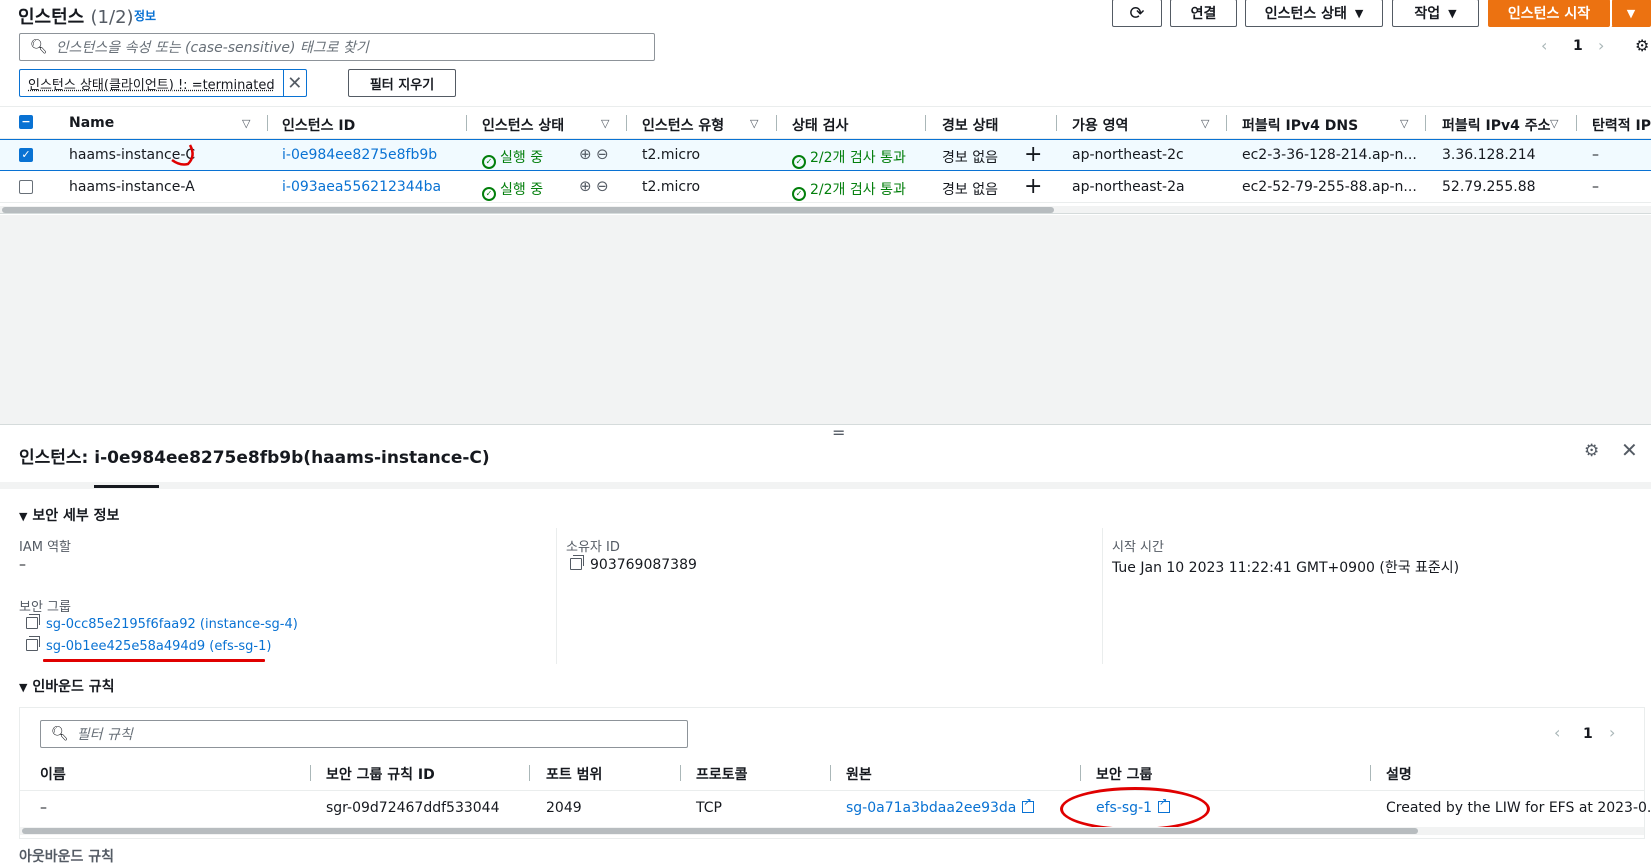 The height and width of the screenshot is (866, 1651). Describe the element at coordinates (26, 187) in the screenshot. I see `row-checkbox` at that location.